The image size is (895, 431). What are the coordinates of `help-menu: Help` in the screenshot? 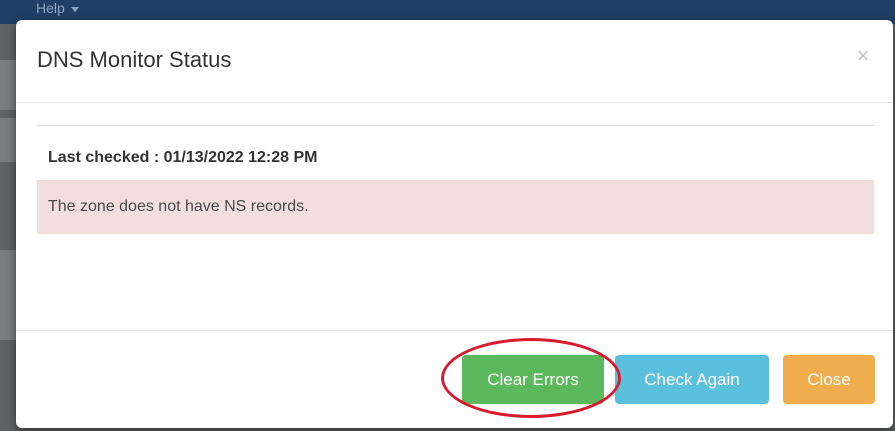 It's located at (57, 9).